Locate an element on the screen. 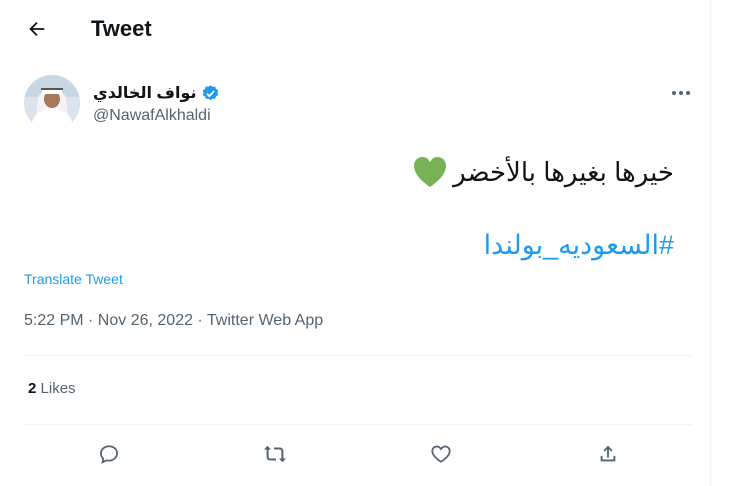 The height and width of the screenshot is (486, 730). like-icon is located at coordinates (441, 454).